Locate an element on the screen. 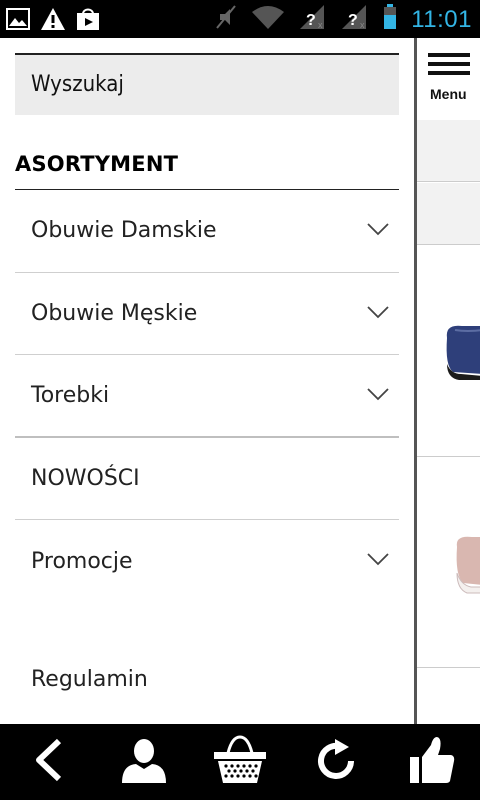 The image size is (480, 800). account-button is located at coordinates (144, 762).